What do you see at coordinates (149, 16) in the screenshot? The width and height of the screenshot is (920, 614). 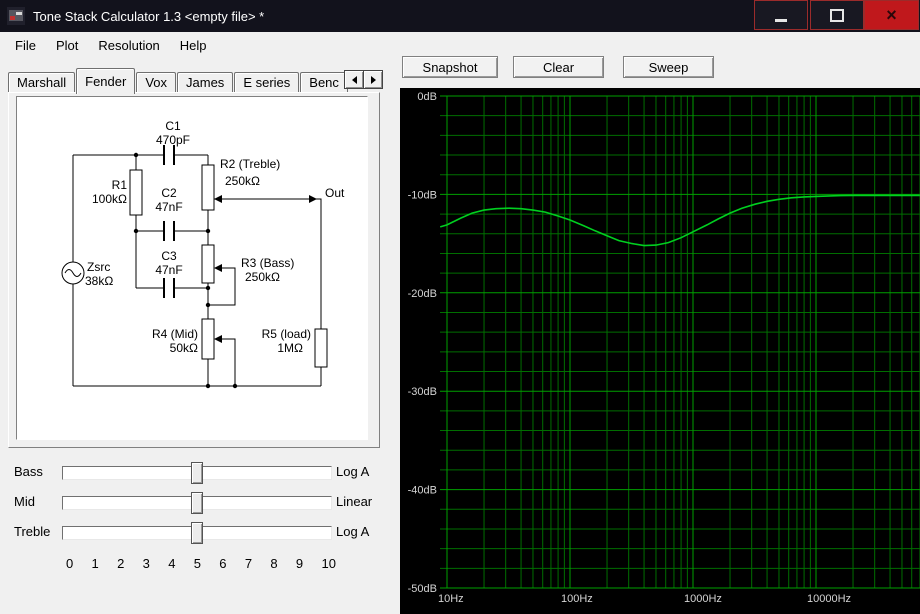 I see `window-title: Tone Stack Calculator 1.3 <empty file> *` at bounding box center [149, 16].